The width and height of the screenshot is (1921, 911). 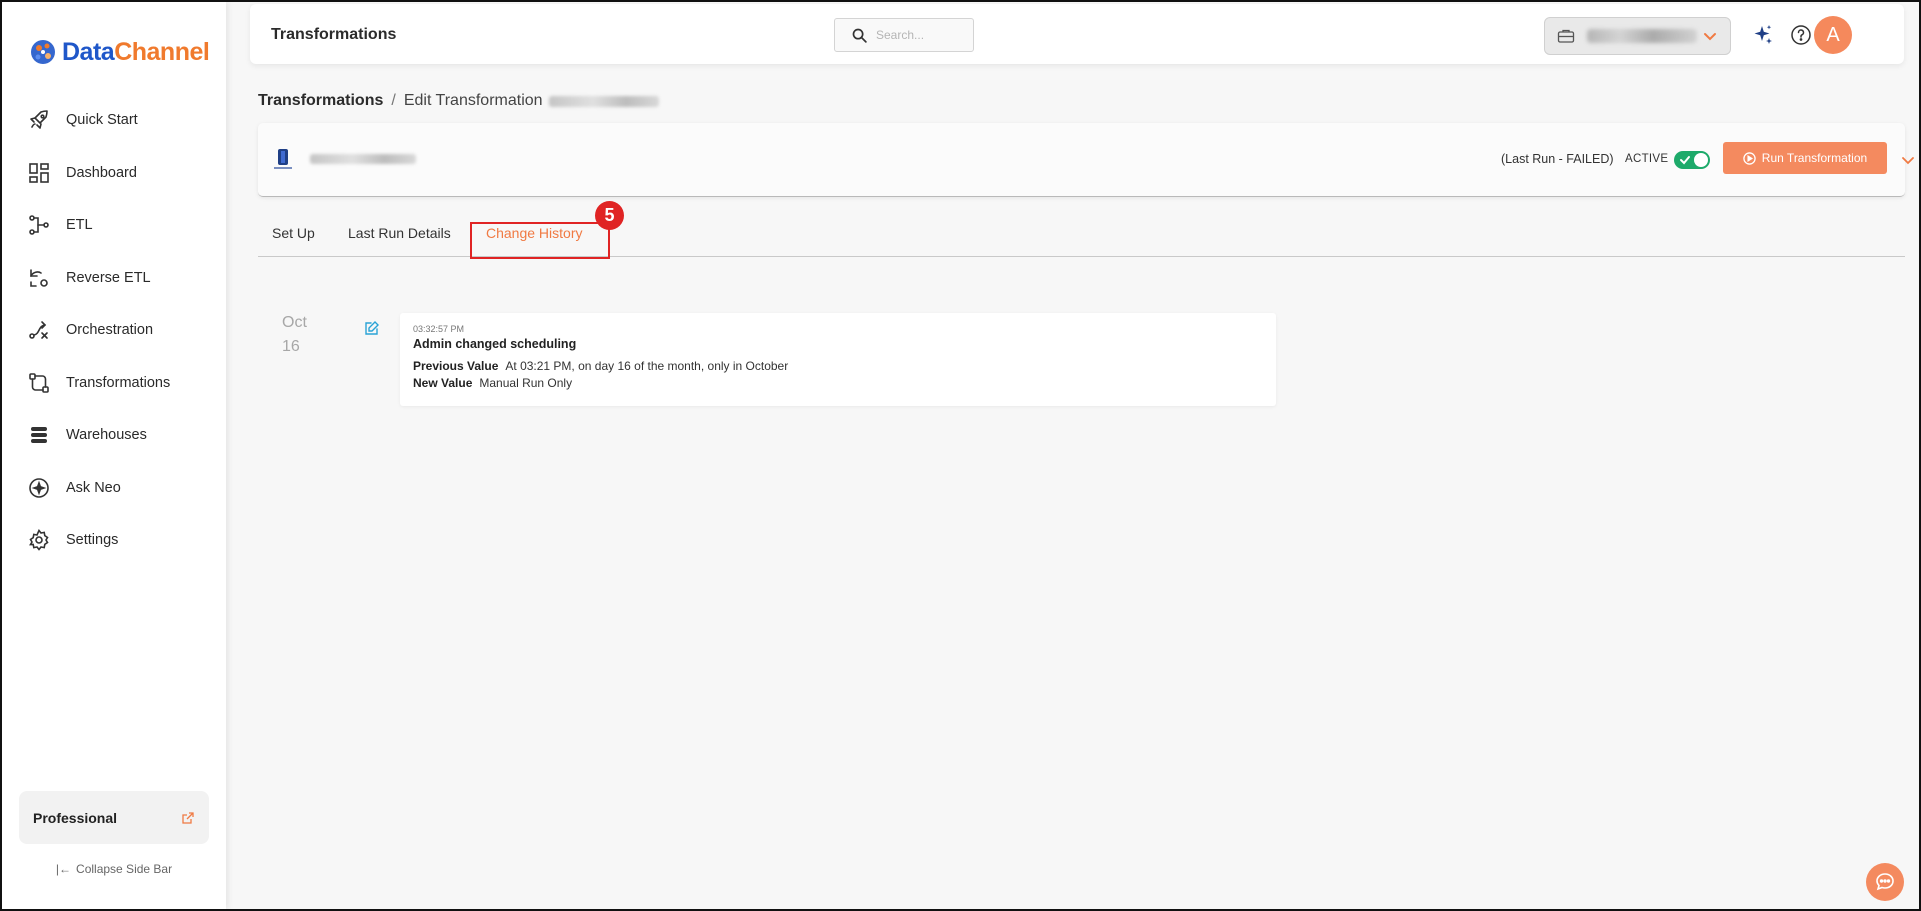 I want to click on new-value-row: New Value Manual Run Only, so click(x=492, y=383).